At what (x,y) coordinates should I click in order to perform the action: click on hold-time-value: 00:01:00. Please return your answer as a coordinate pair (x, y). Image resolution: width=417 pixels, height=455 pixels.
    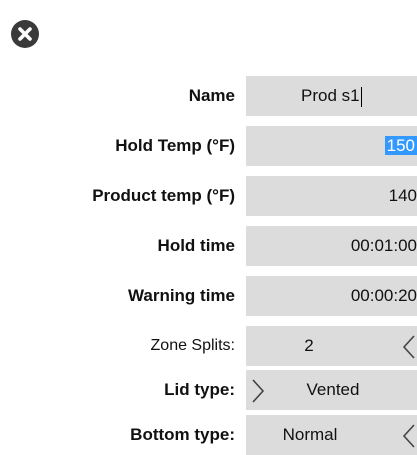
    Looking at the image, I should click on (383, 245).